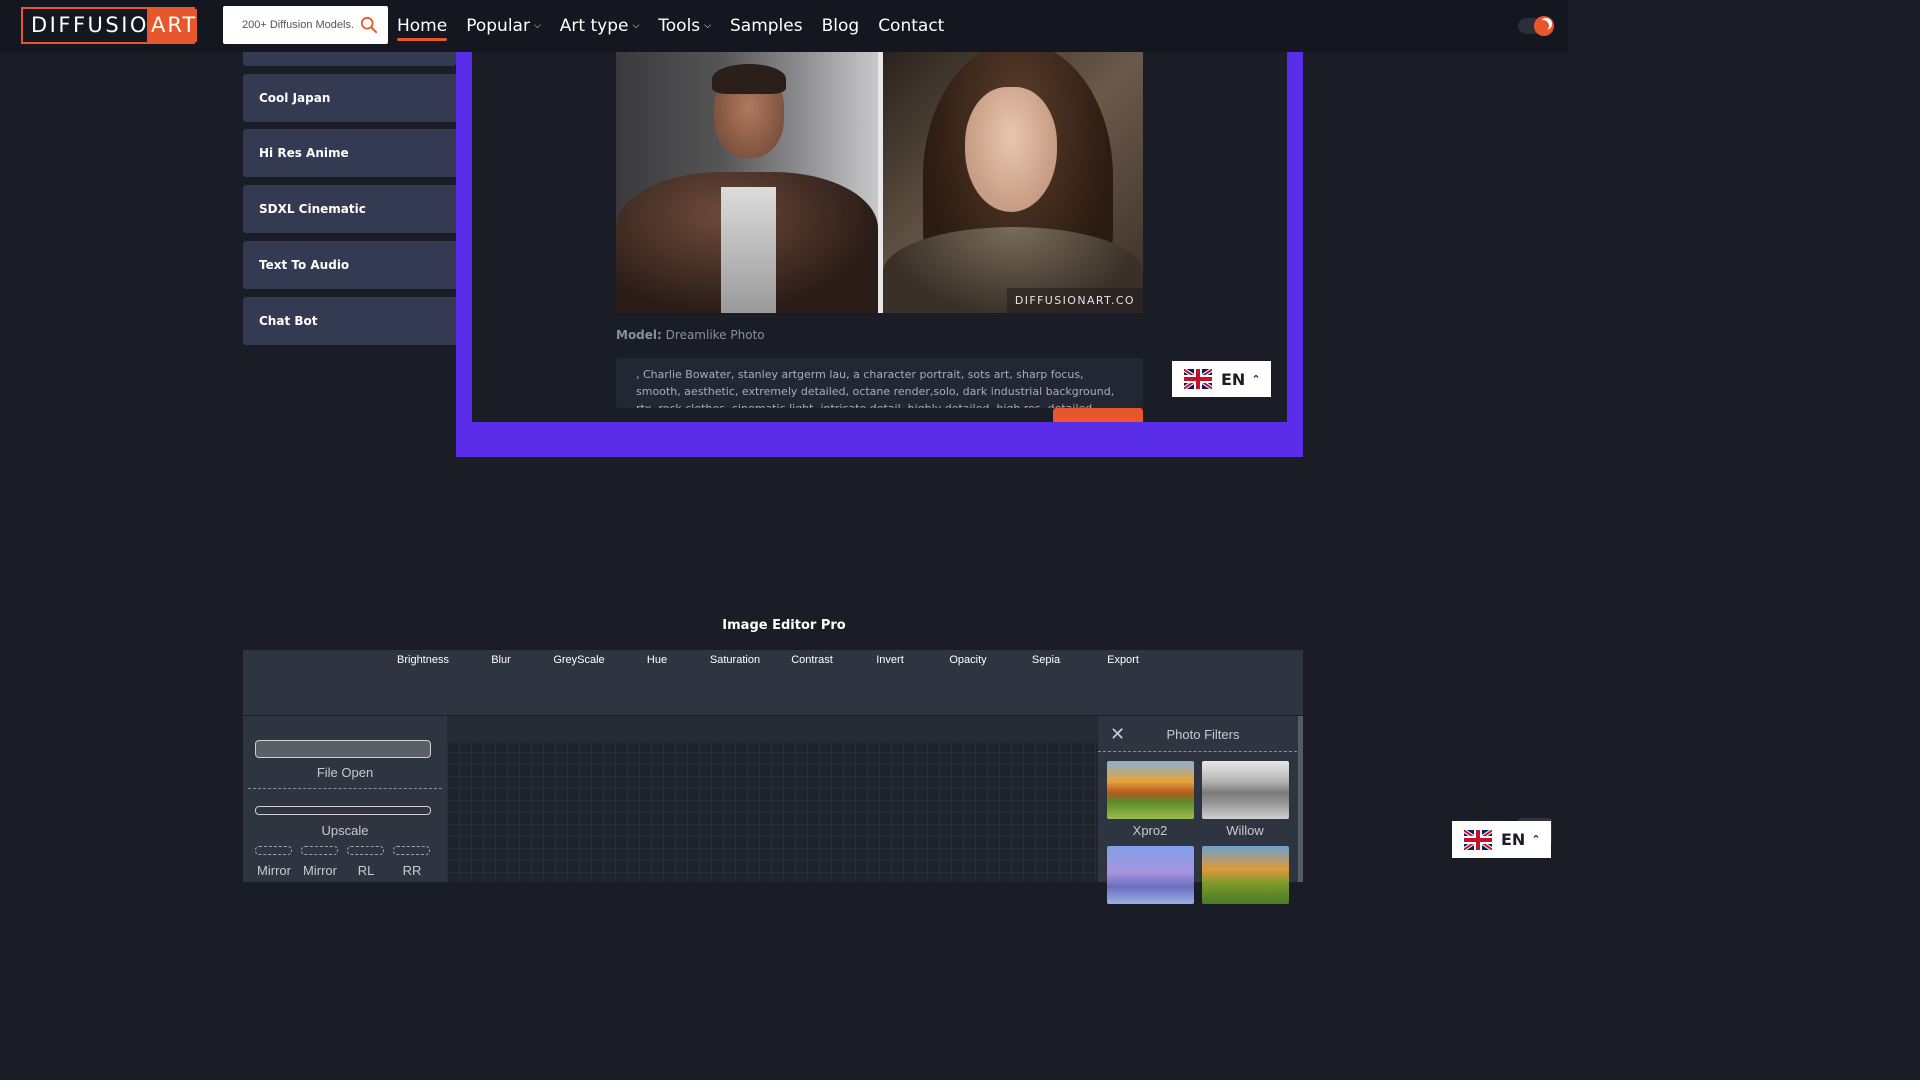 The image size is (1920, 1080). Describe the element at coordinates (879, 182) in the screenshot. I see `sample-images: DIFFUSIONART.CO` at that location.